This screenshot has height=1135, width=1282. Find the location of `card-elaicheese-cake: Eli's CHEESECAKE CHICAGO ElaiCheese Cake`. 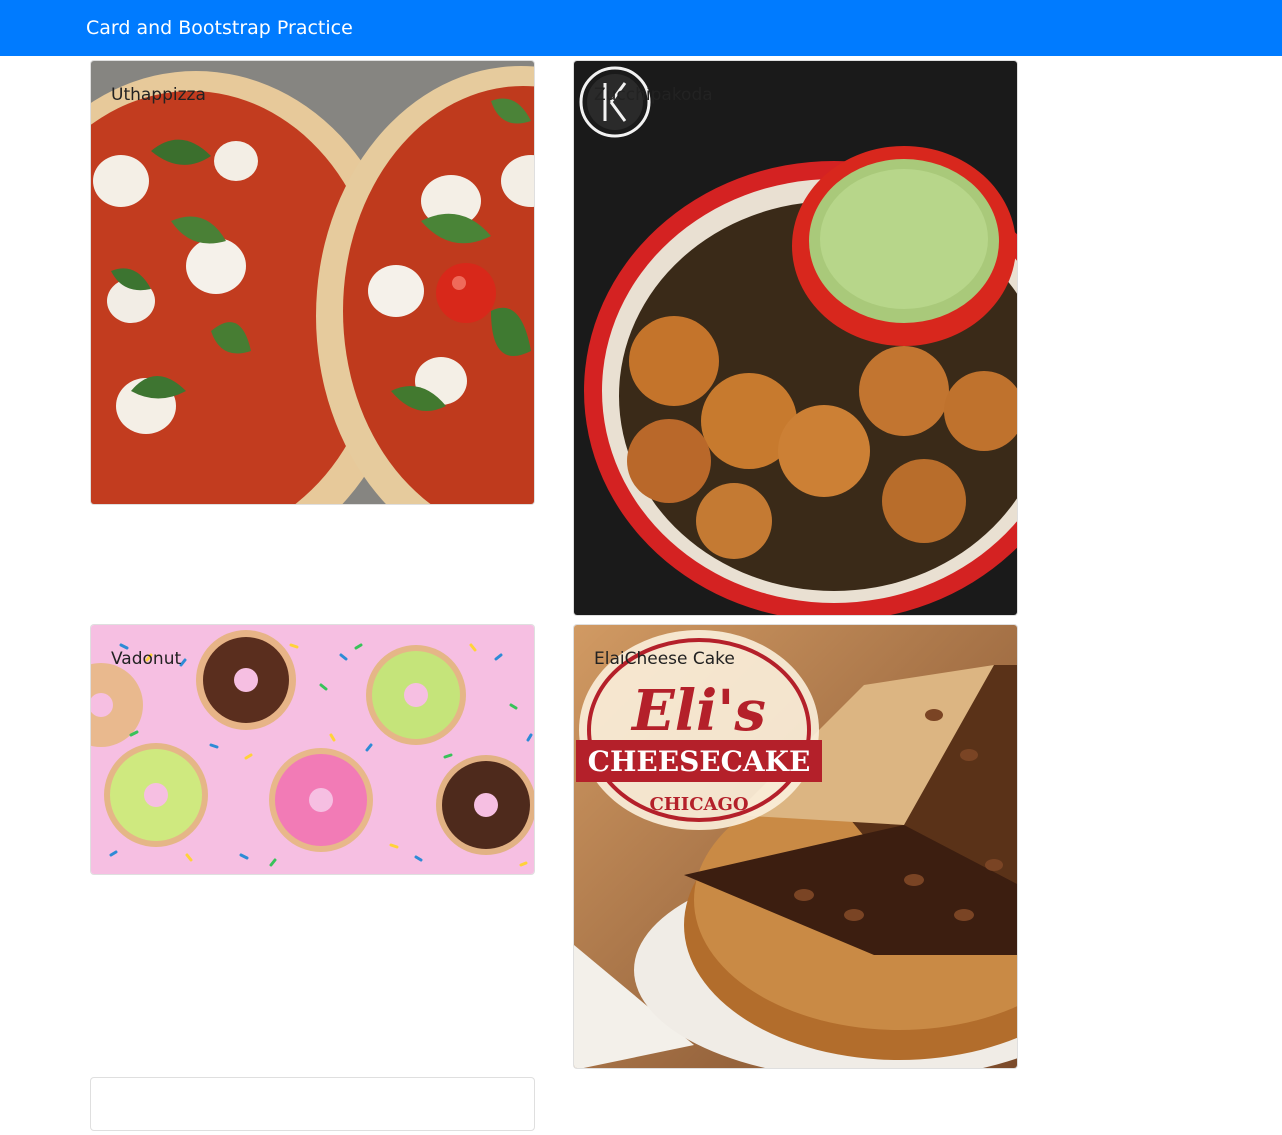

card-elaicheese-cake: Eli's CHEESECAKE CHICAGO ElaiCheese Cake is located at coordinates (795, 846).